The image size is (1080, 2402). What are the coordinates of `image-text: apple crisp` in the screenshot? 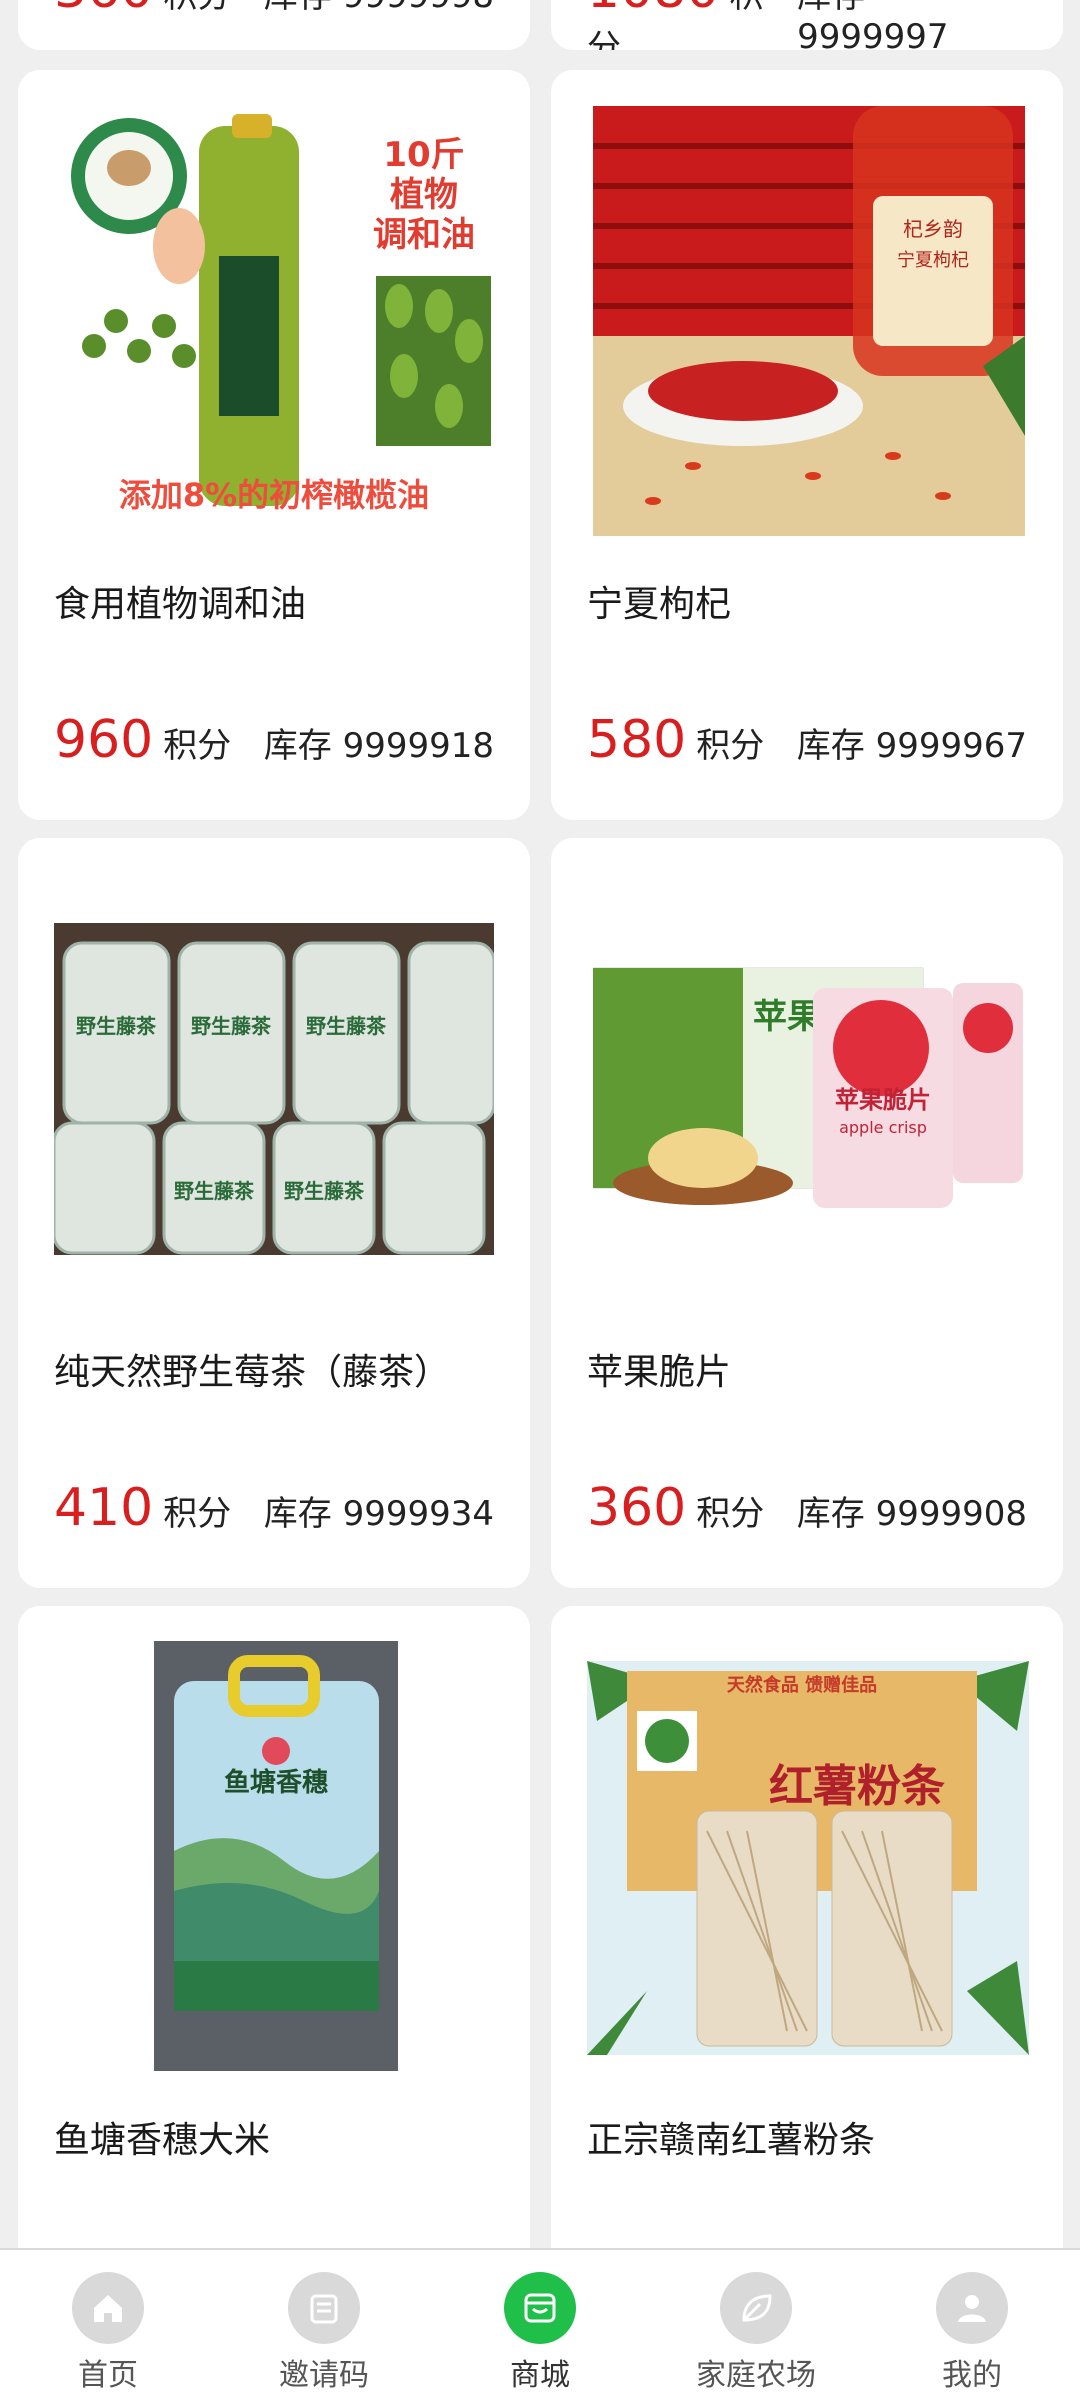 It's located at (883, 1127).